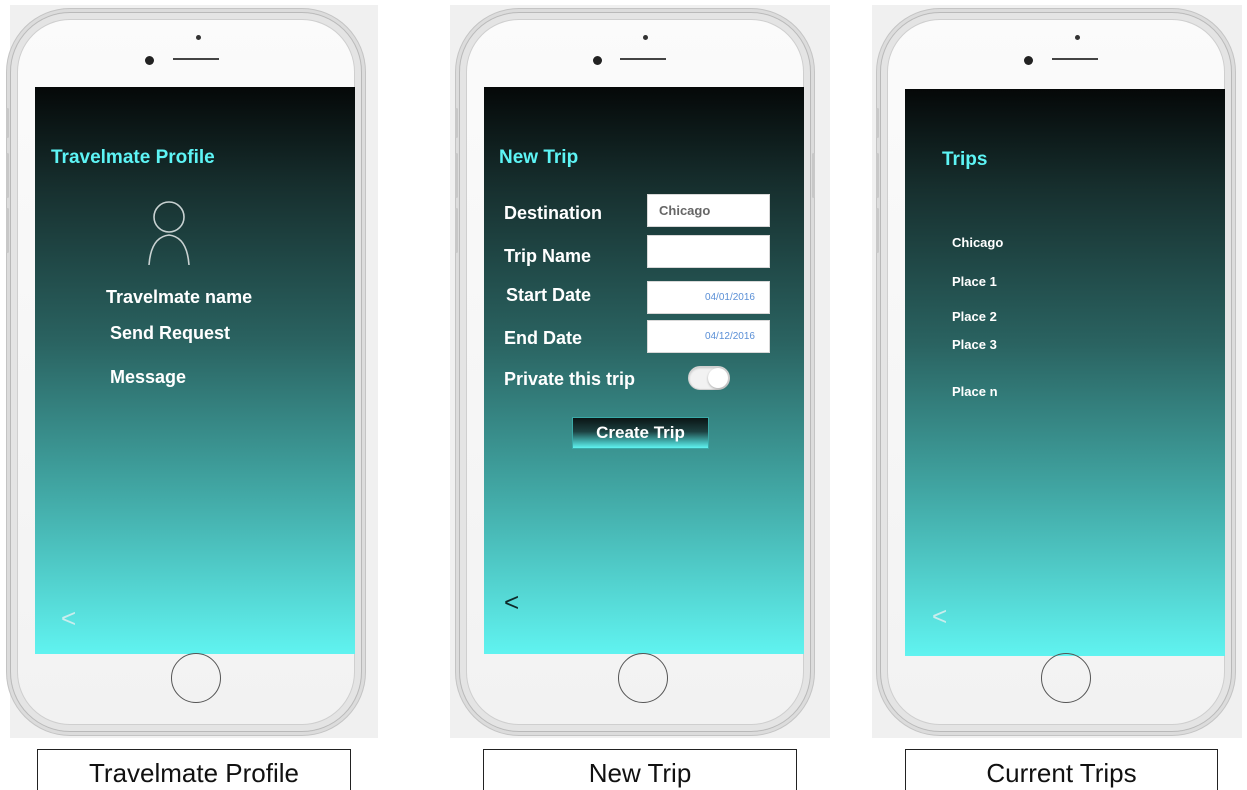  Describe the element at coordinates (977, 242) in the screenshot. I see `trip-list-item: Chicago` at that location.